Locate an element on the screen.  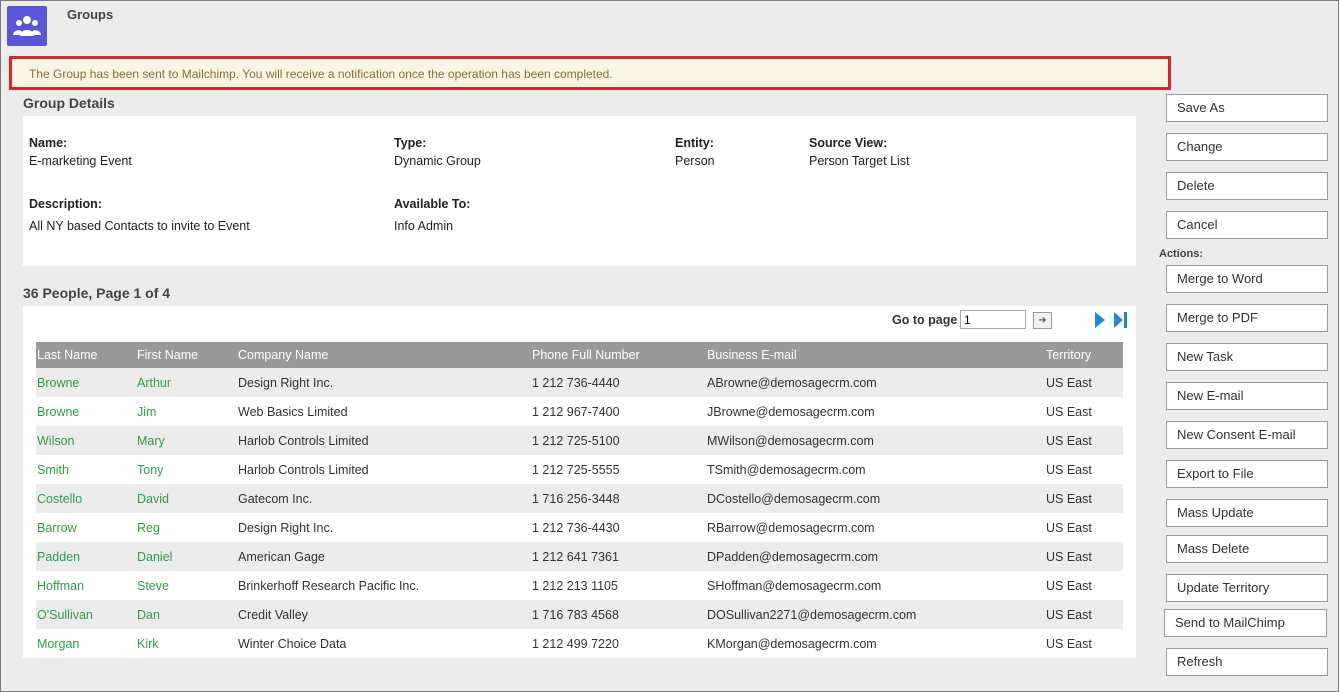
email-cell: TSmith@demosagecrm.com is located at coordinates (786, 469).